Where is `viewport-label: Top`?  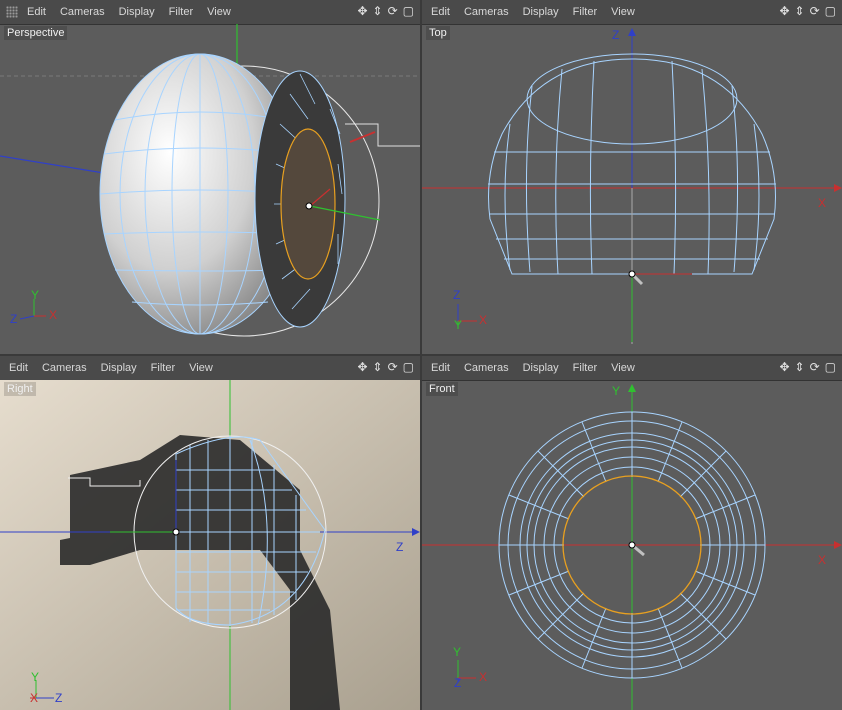 viewport-label: Top is located at coordinates (438, 33).